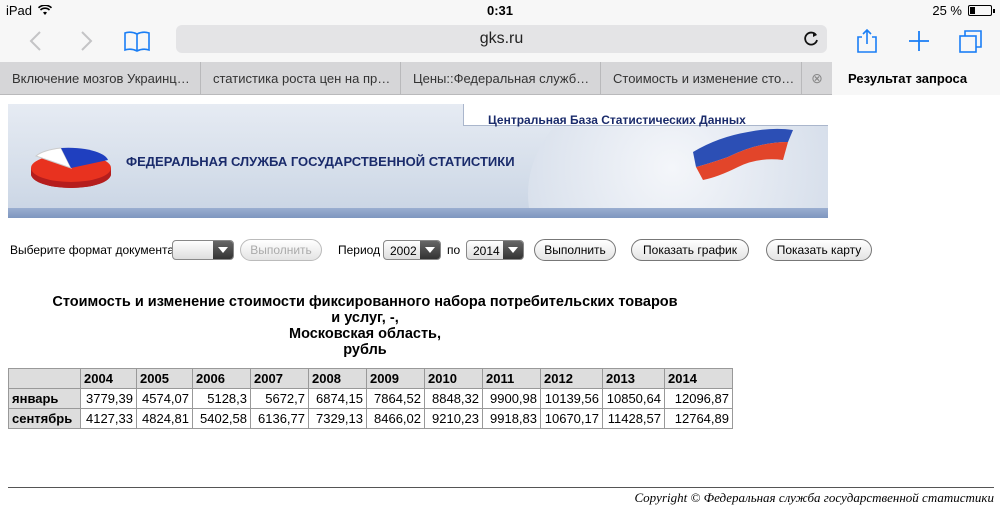 This screenshot has width=1000, height=528. What do you see at coordinates (279, 398) in the screenshot?
I see `table-cell: 5672,7` at bounding box center [279, 398].